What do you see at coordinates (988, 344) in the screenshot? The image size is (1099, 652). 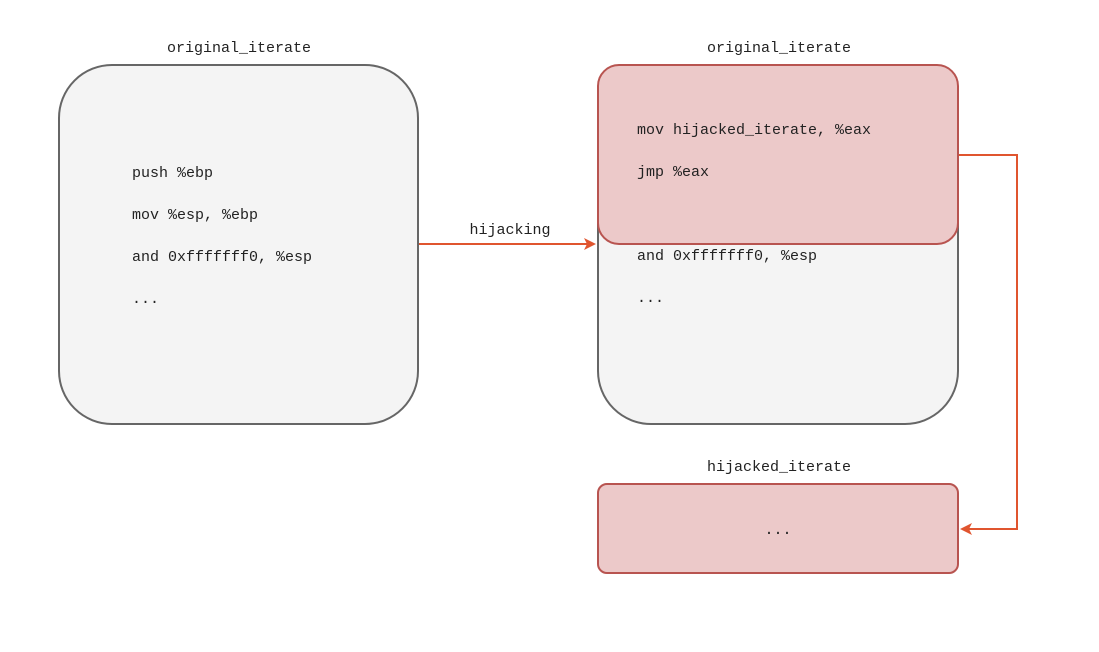 I see `jump-arrow` at bounding box center [988, 344].